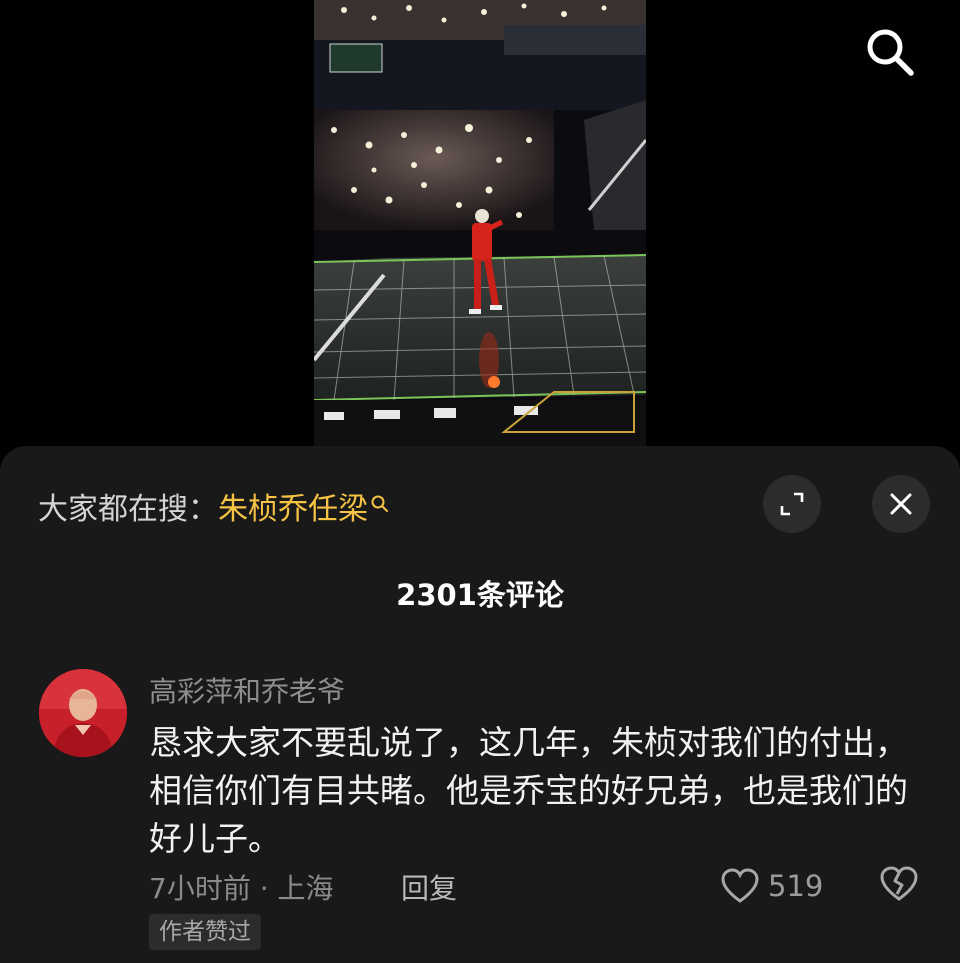 Image resolution: width=960 pixels, height=963 pixels. I want to click on avatar, so click(83, 713).